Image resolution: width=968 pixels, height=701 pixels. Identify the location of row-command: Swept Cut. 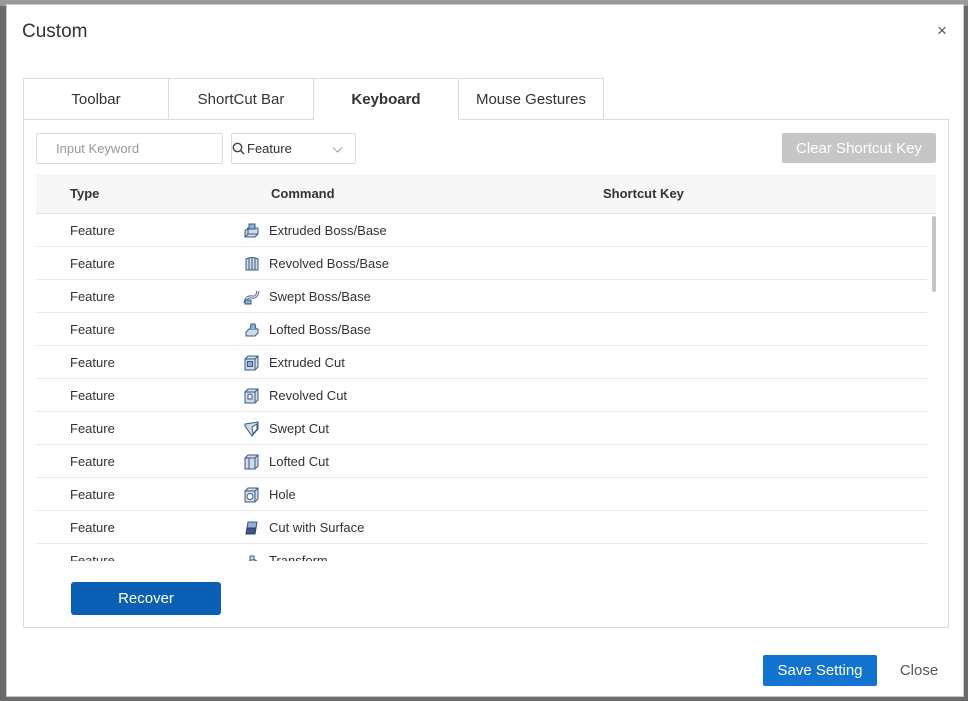
(299, 428).